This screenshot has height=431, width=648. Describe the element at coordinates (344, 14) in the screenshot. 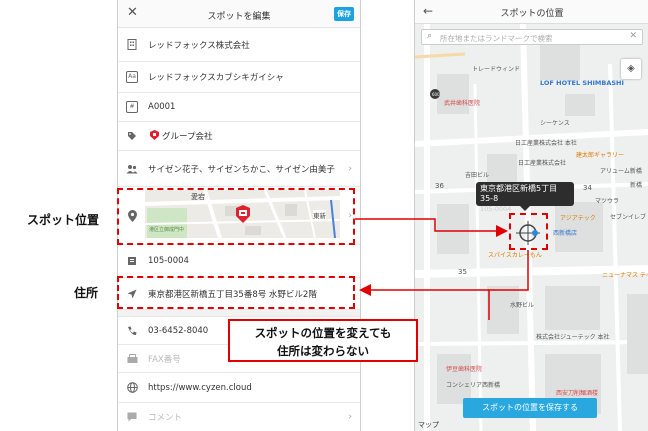

I see `save-button: 保存` at that location.